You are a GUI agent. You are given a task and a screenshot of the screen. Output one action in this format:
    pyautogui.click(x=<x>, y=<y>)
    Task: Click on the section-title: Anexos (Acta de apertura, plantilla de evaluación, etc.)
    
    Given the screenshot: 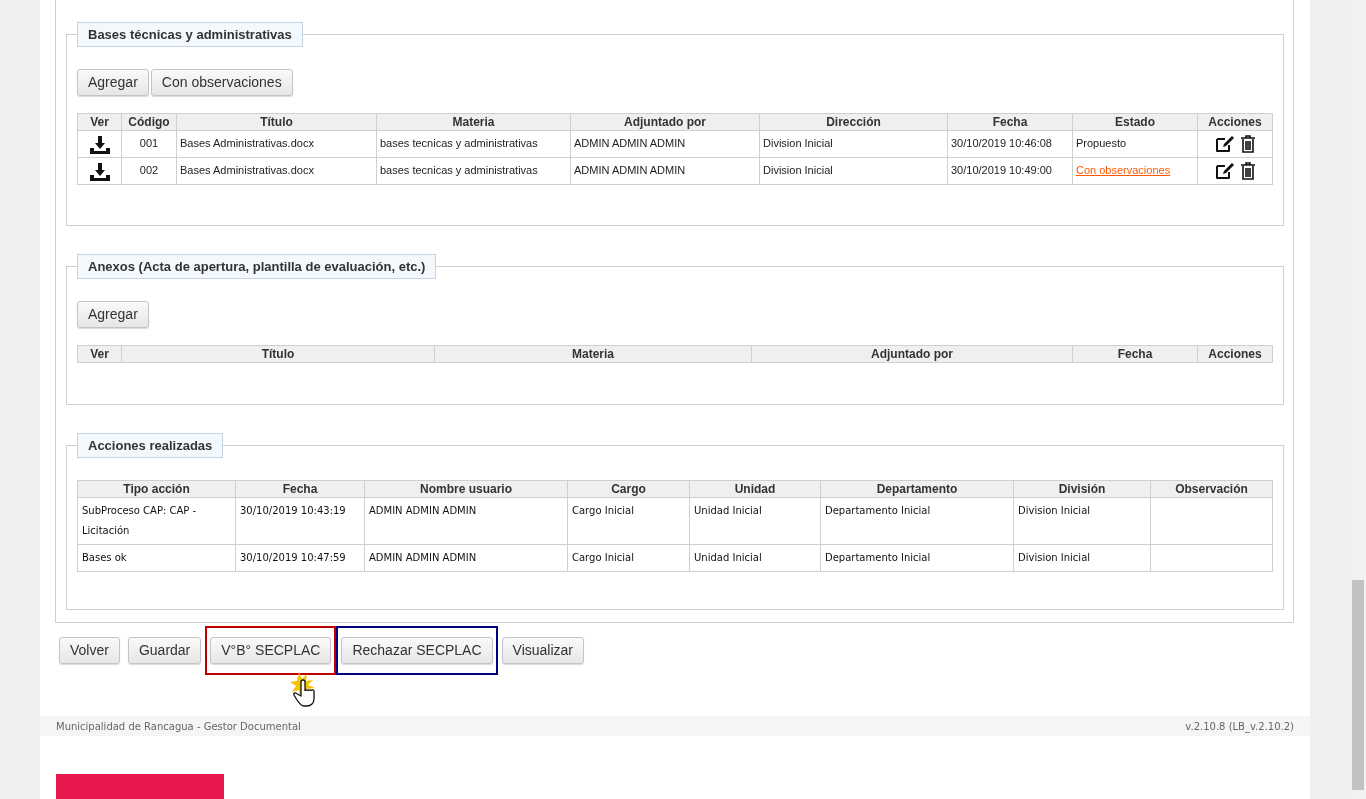 What is the action you would take?
    pyautogui.click(x=257, y=266)
    